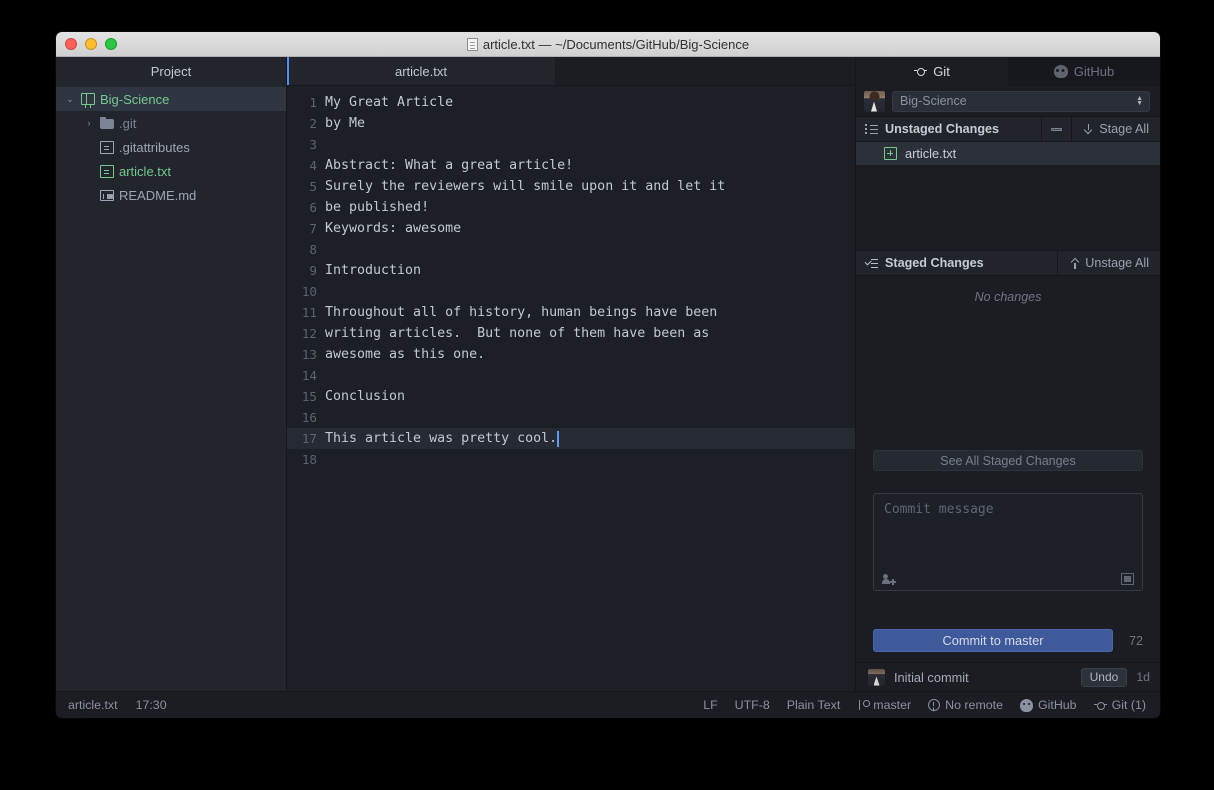 The image size is (1214, 790). What do you see at coordinates (171, 99) in the screenshot?
I see `tree-item-big-science: ⌄ Big-Science` at bounding box center [171, 99].